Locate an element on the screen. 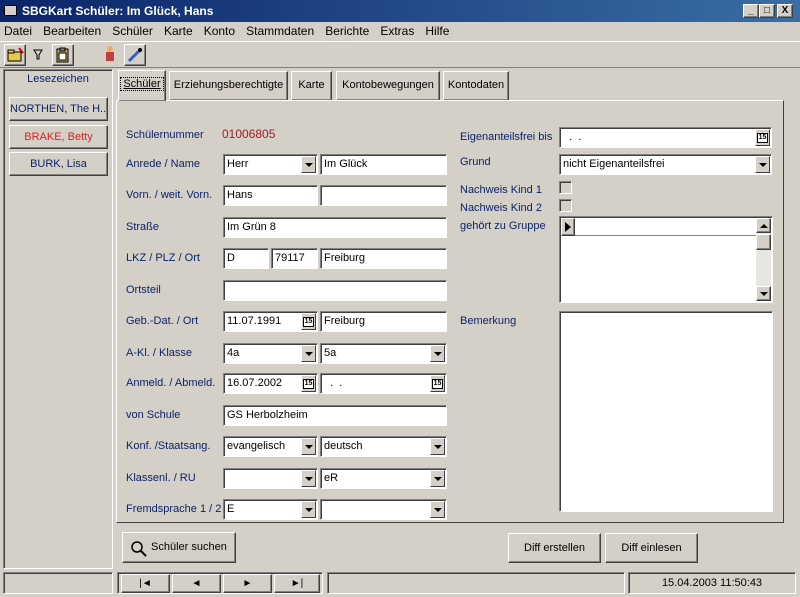  clipboard-icon is located at coordinates (63, 55).